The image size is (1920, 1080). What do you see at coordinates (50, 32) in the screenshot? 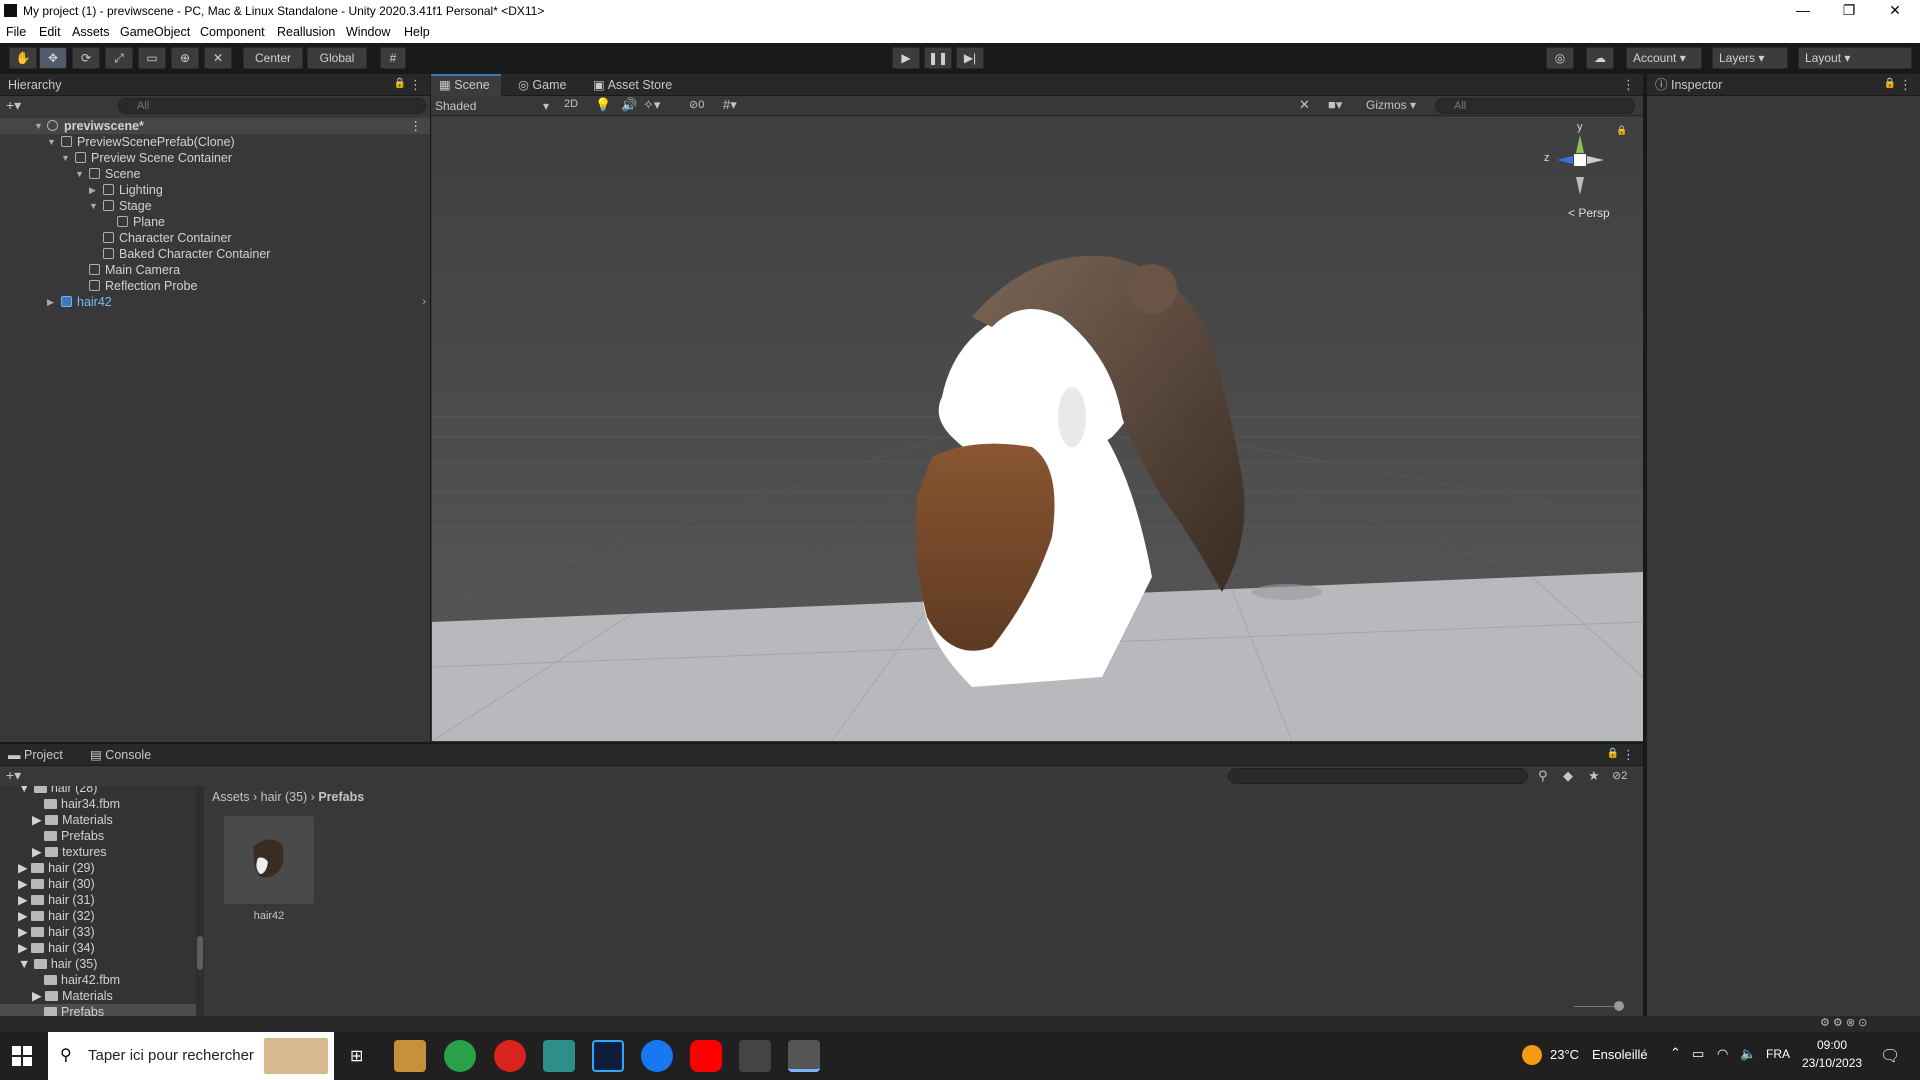
I see `menu-edit: Edit` at bounding box center [50, 32].